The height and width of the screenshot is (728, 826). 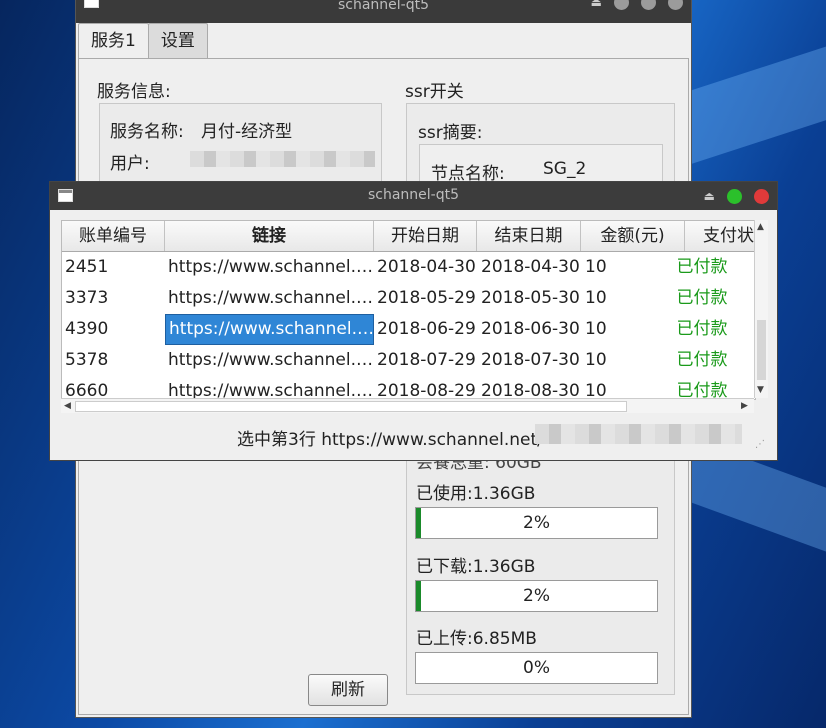 What do you see at coordinates (529, 236) in the screenshot?
I see `col-header-end: 结束日期` at bounding box center [529, 236].